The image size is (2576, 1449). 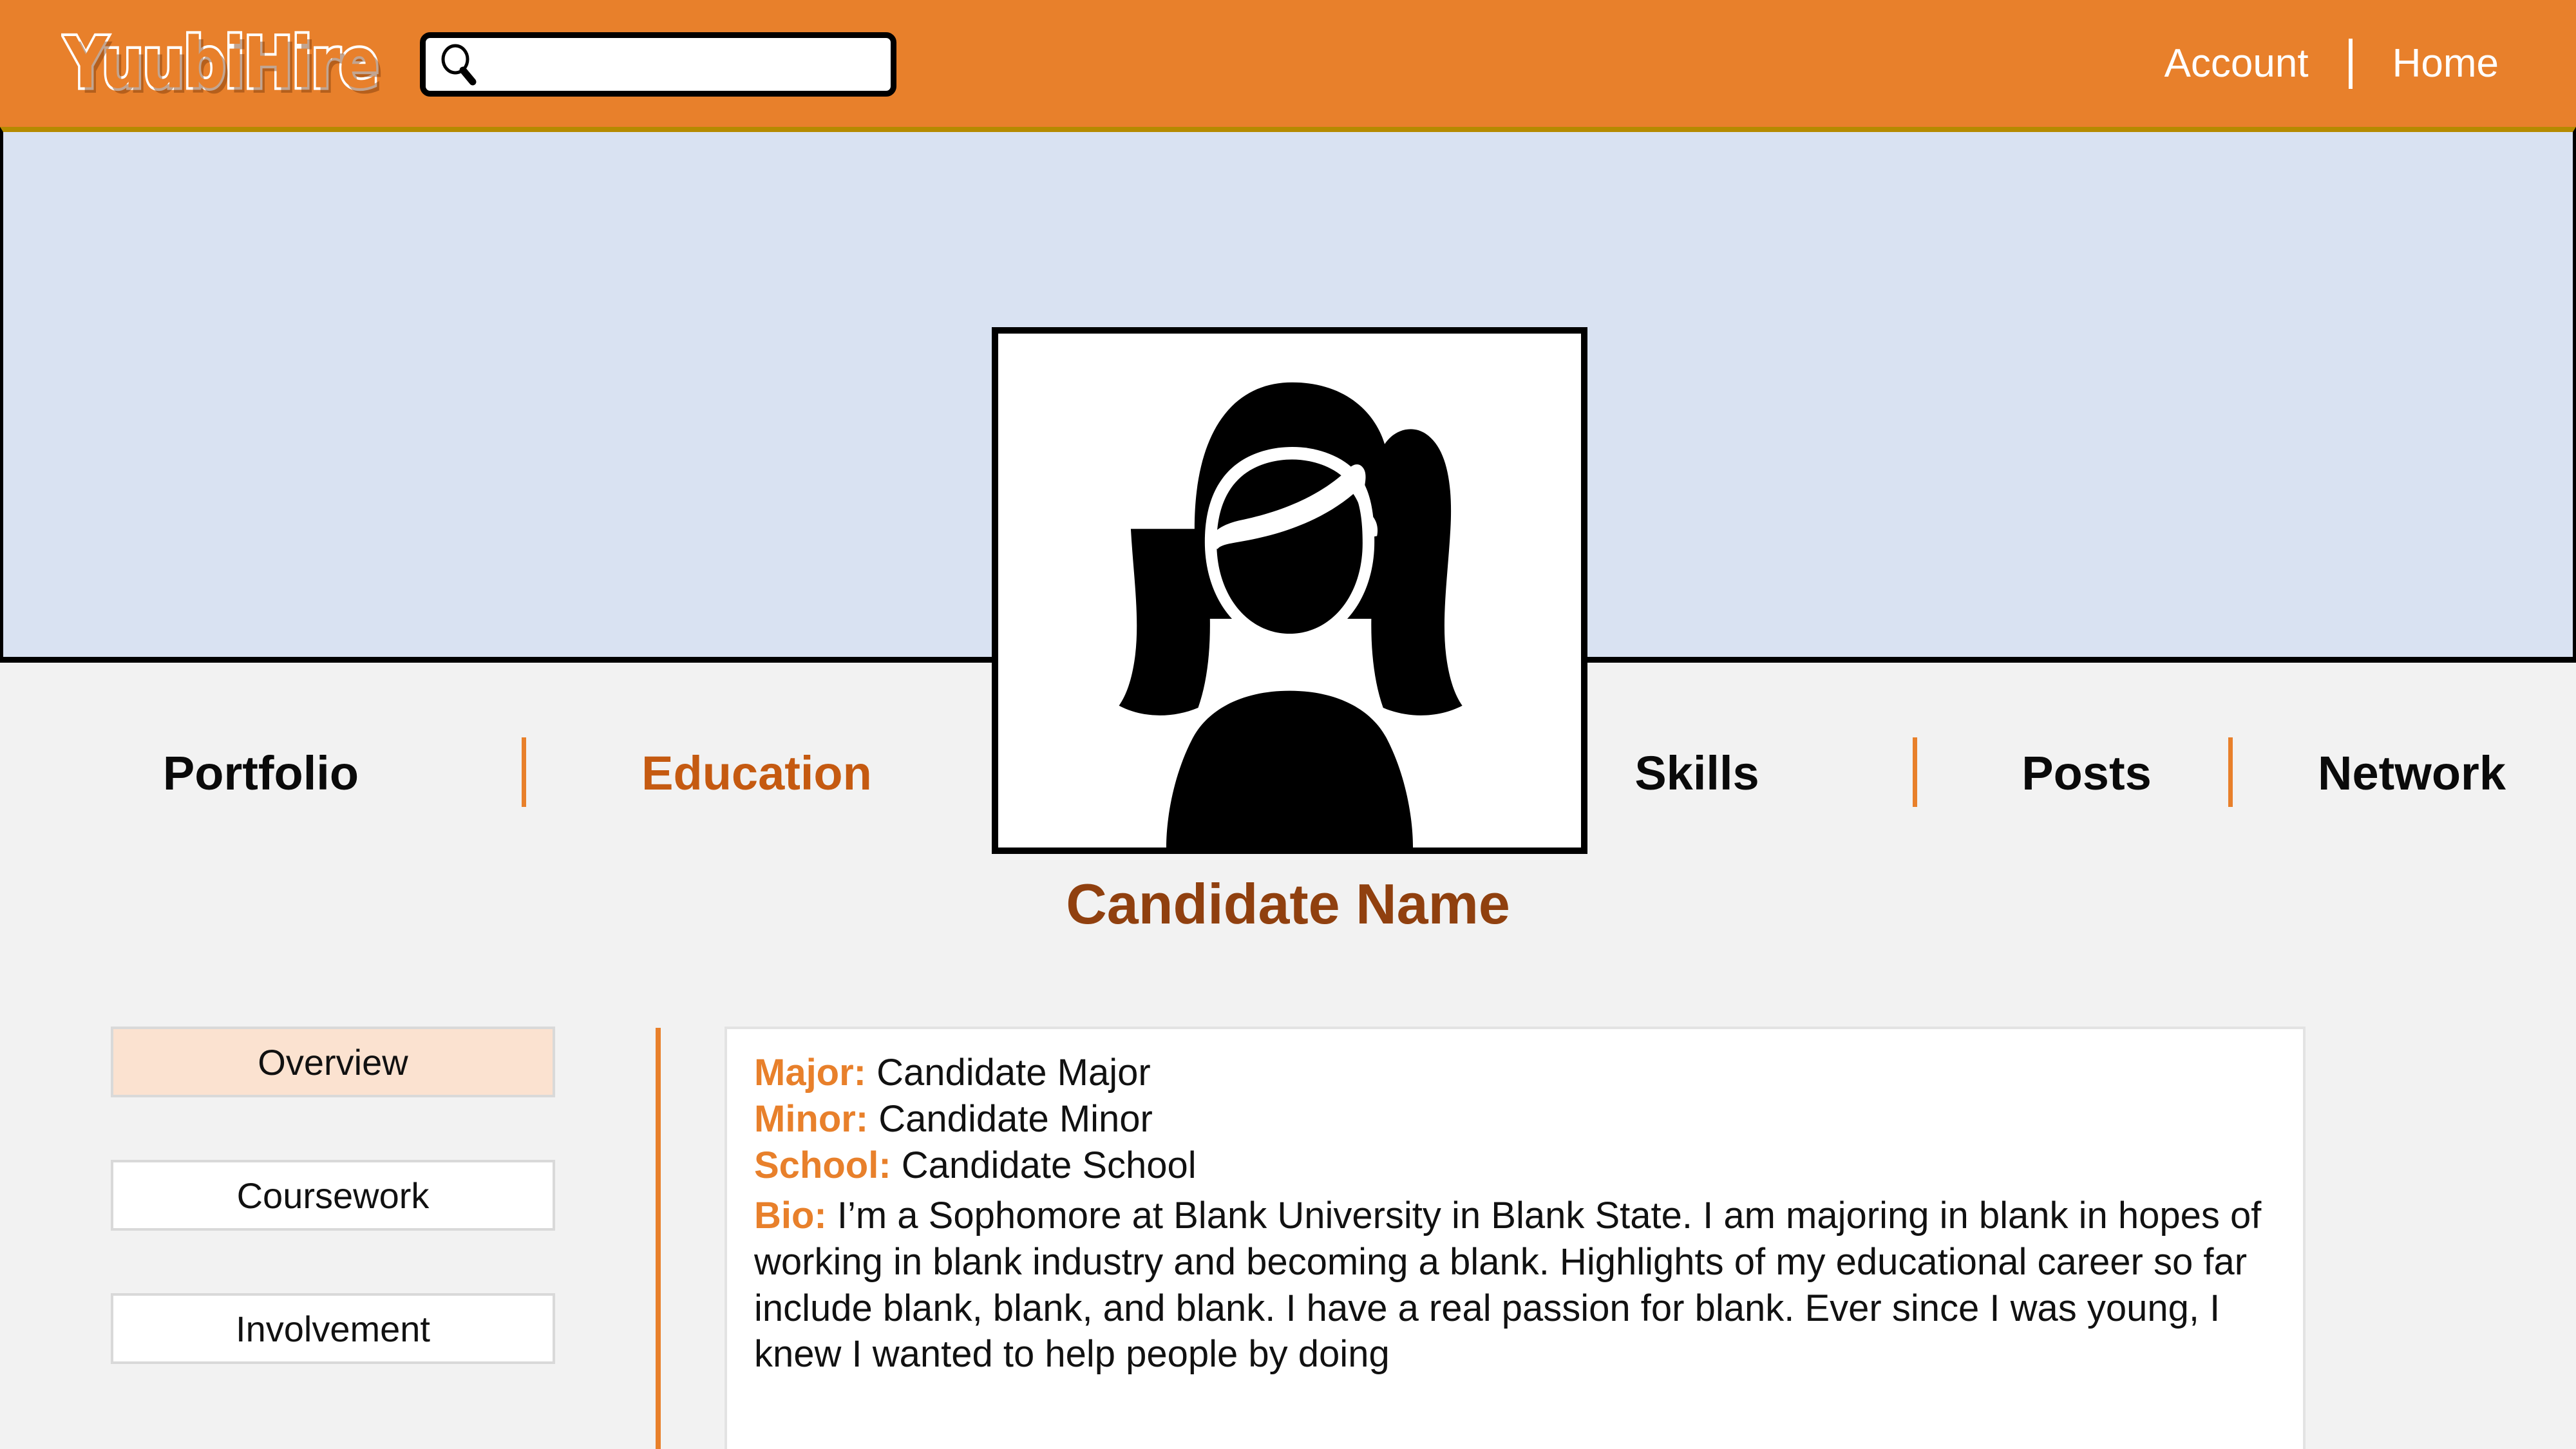 What do you see at coordinates (812, 1118) in the screenshot?
I see `minor-label: Minor:` at bounding box center [812, 1118].